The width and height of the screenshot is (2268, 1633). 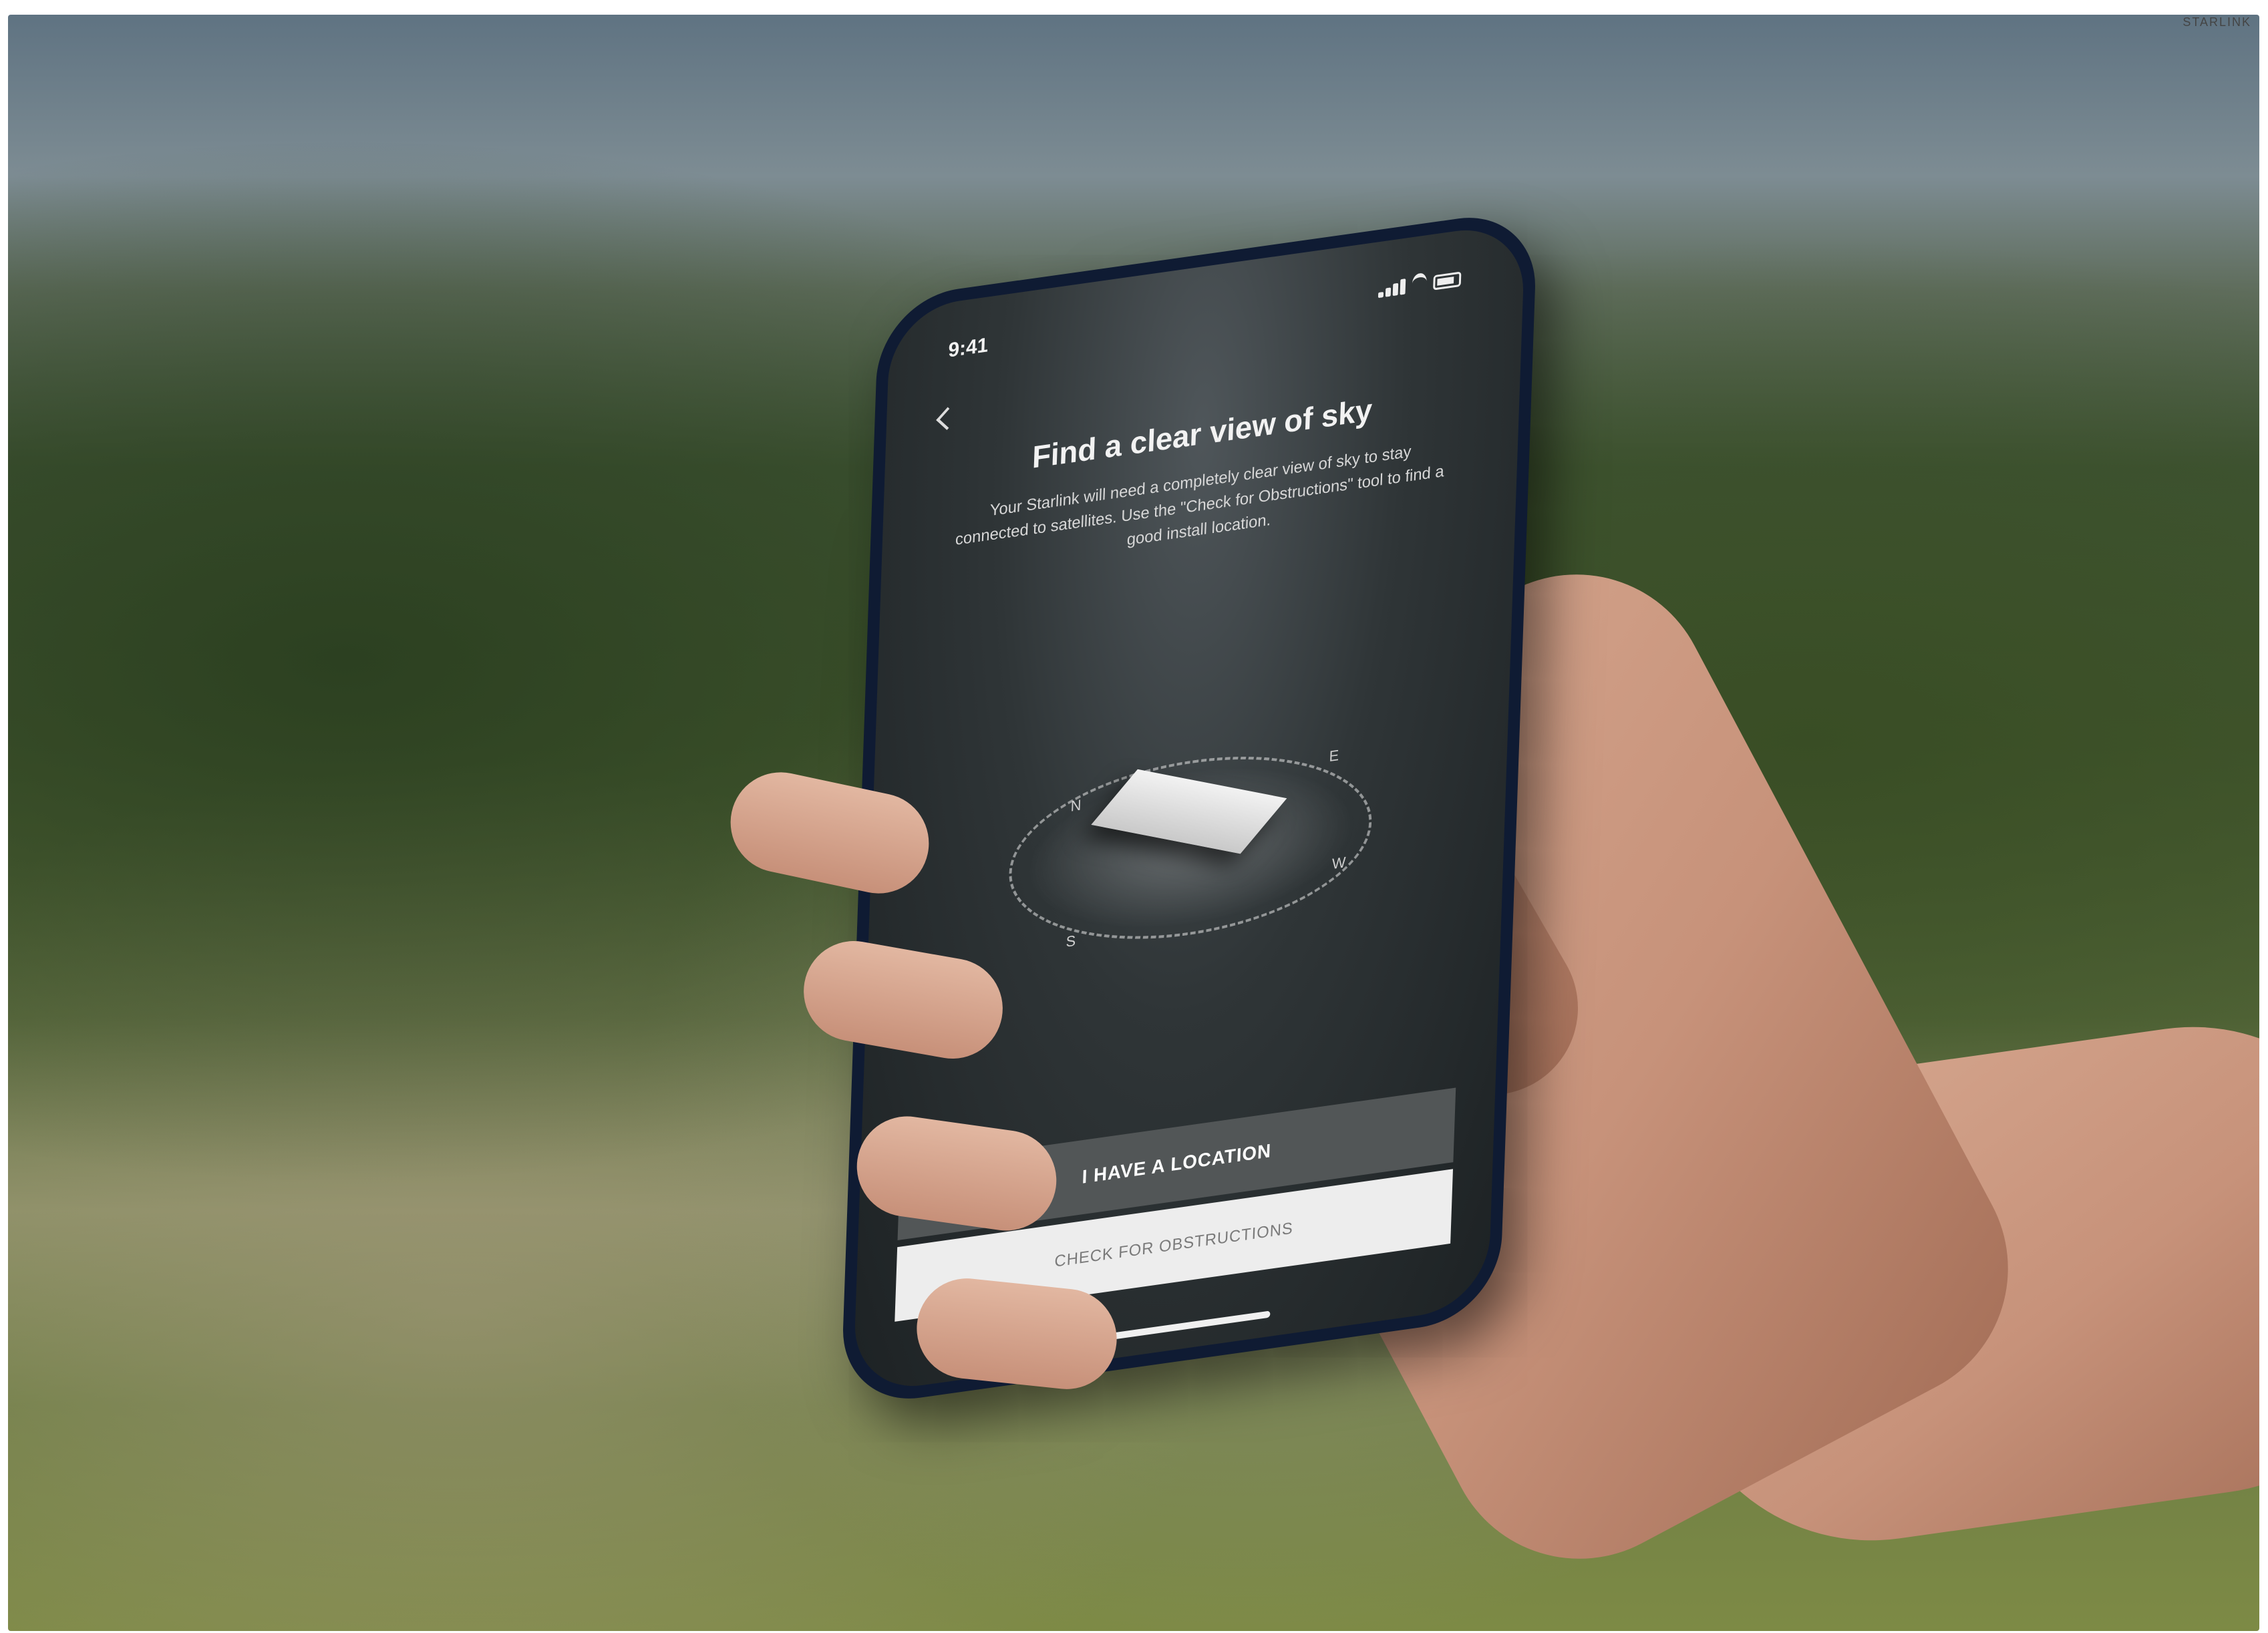 I want to click on back-arrow-icon, so click(x=947, y=418).